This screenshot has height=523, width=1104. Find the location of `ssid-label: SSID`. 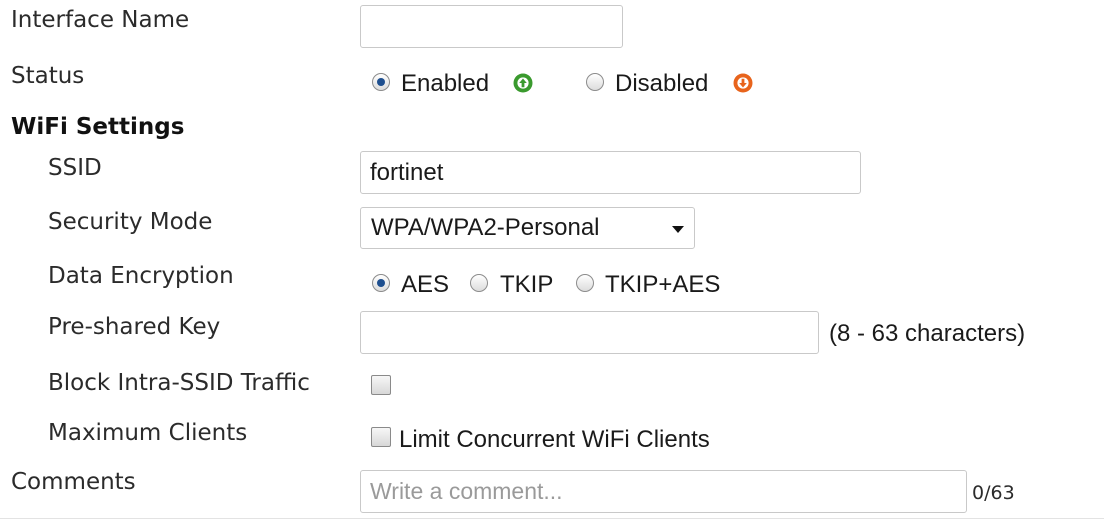

ssid-label: SSID is located at coordinates (75, 168).